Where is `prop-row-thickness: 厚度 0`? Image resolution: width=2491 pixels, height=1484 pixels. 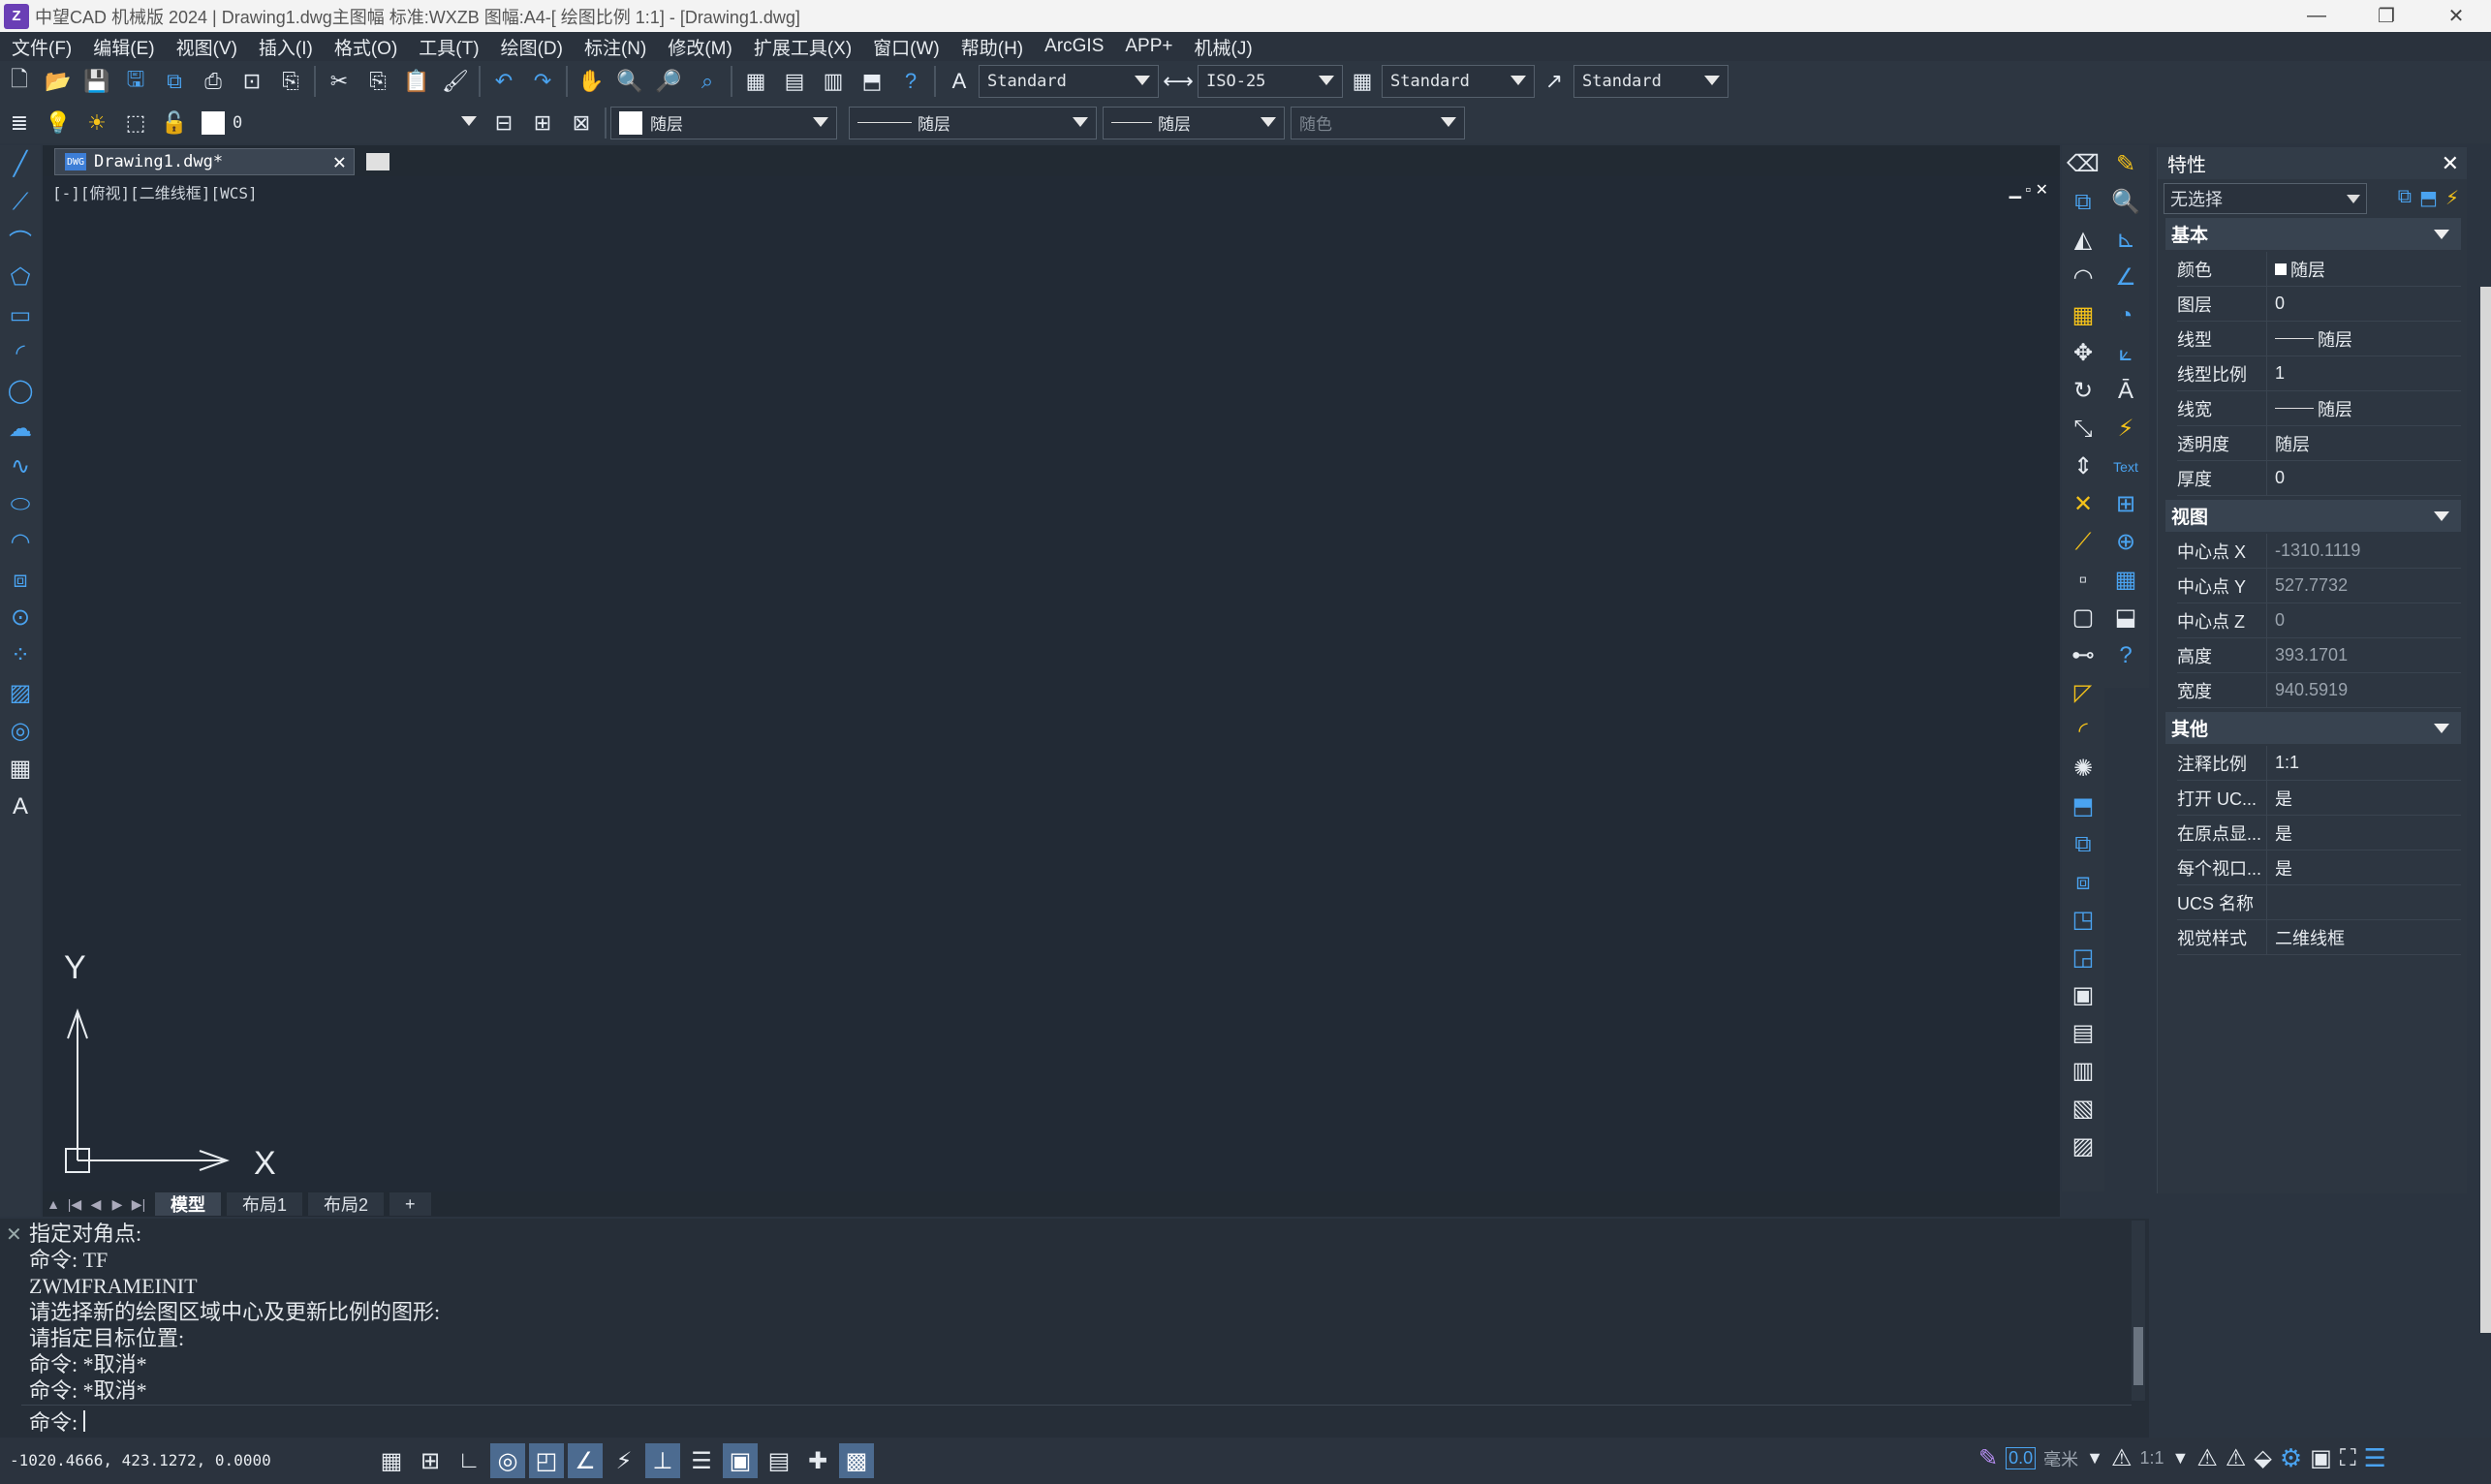
prop-row-thickness: 厚度 0 is located at coordinates (2319, 478).